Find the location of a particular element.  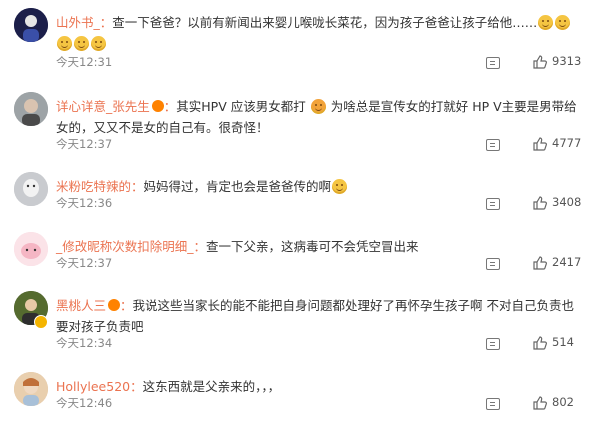

like-count: 802 is located at coordinates (563, 402).